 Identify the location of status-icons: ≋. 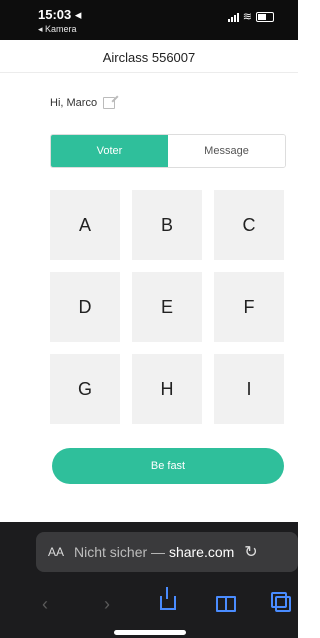
(250, 17).